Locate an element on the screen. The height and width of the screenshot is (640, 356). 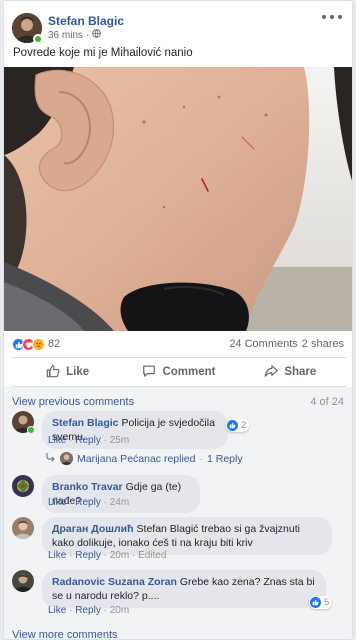
comment-reaction-count: 2 is located at coordinates (238, 425).